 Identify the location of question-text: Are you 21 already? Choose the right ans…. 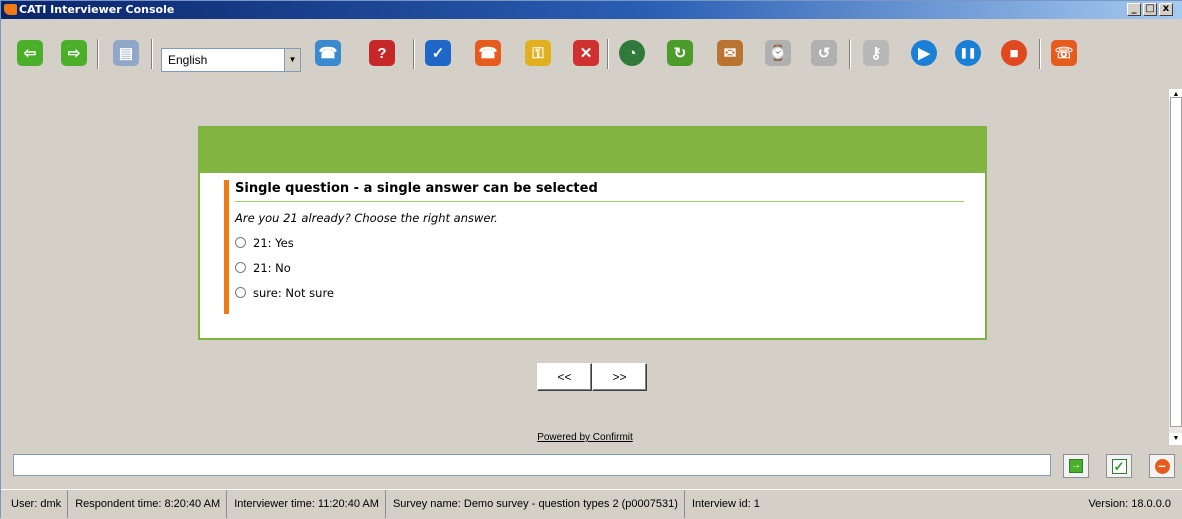
(366, 218).